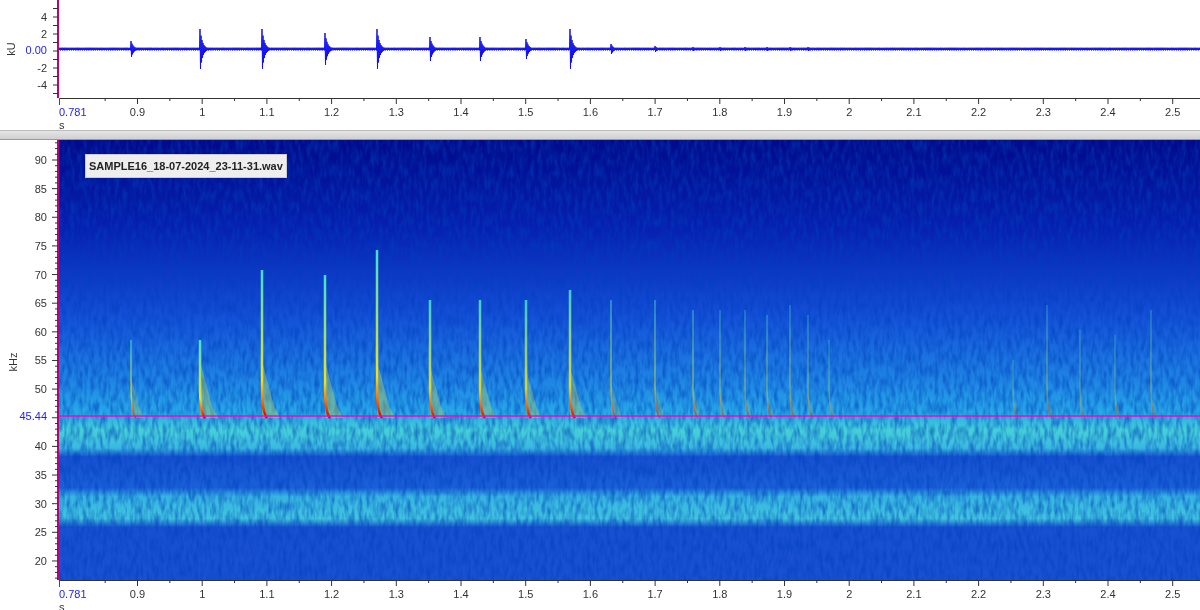  What do you see at coordinates (40, 560) in the screenshot?
I see `axis-tick-label: 20` at bounding box center [40, 560].